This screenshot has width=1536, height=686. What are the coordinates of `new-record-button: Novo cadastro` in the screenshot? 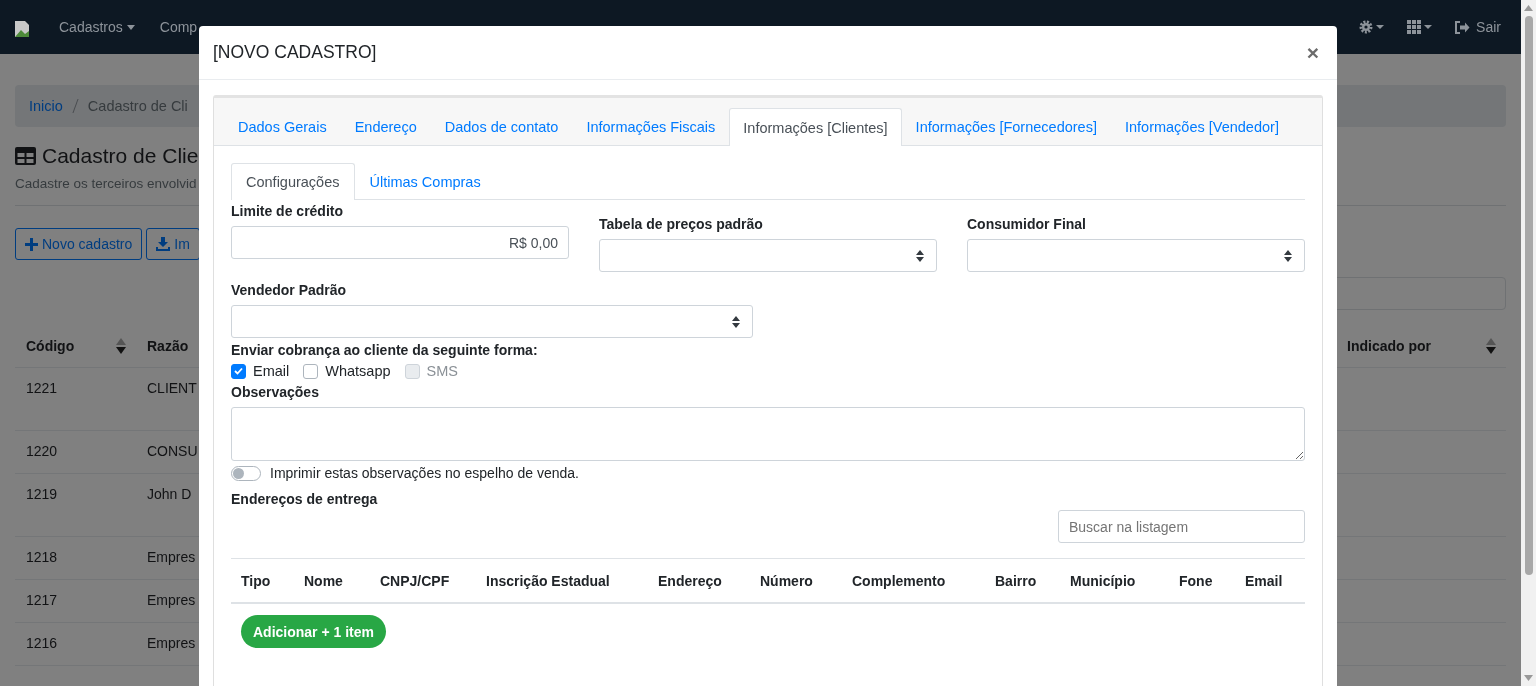 It's located at (79, 244).